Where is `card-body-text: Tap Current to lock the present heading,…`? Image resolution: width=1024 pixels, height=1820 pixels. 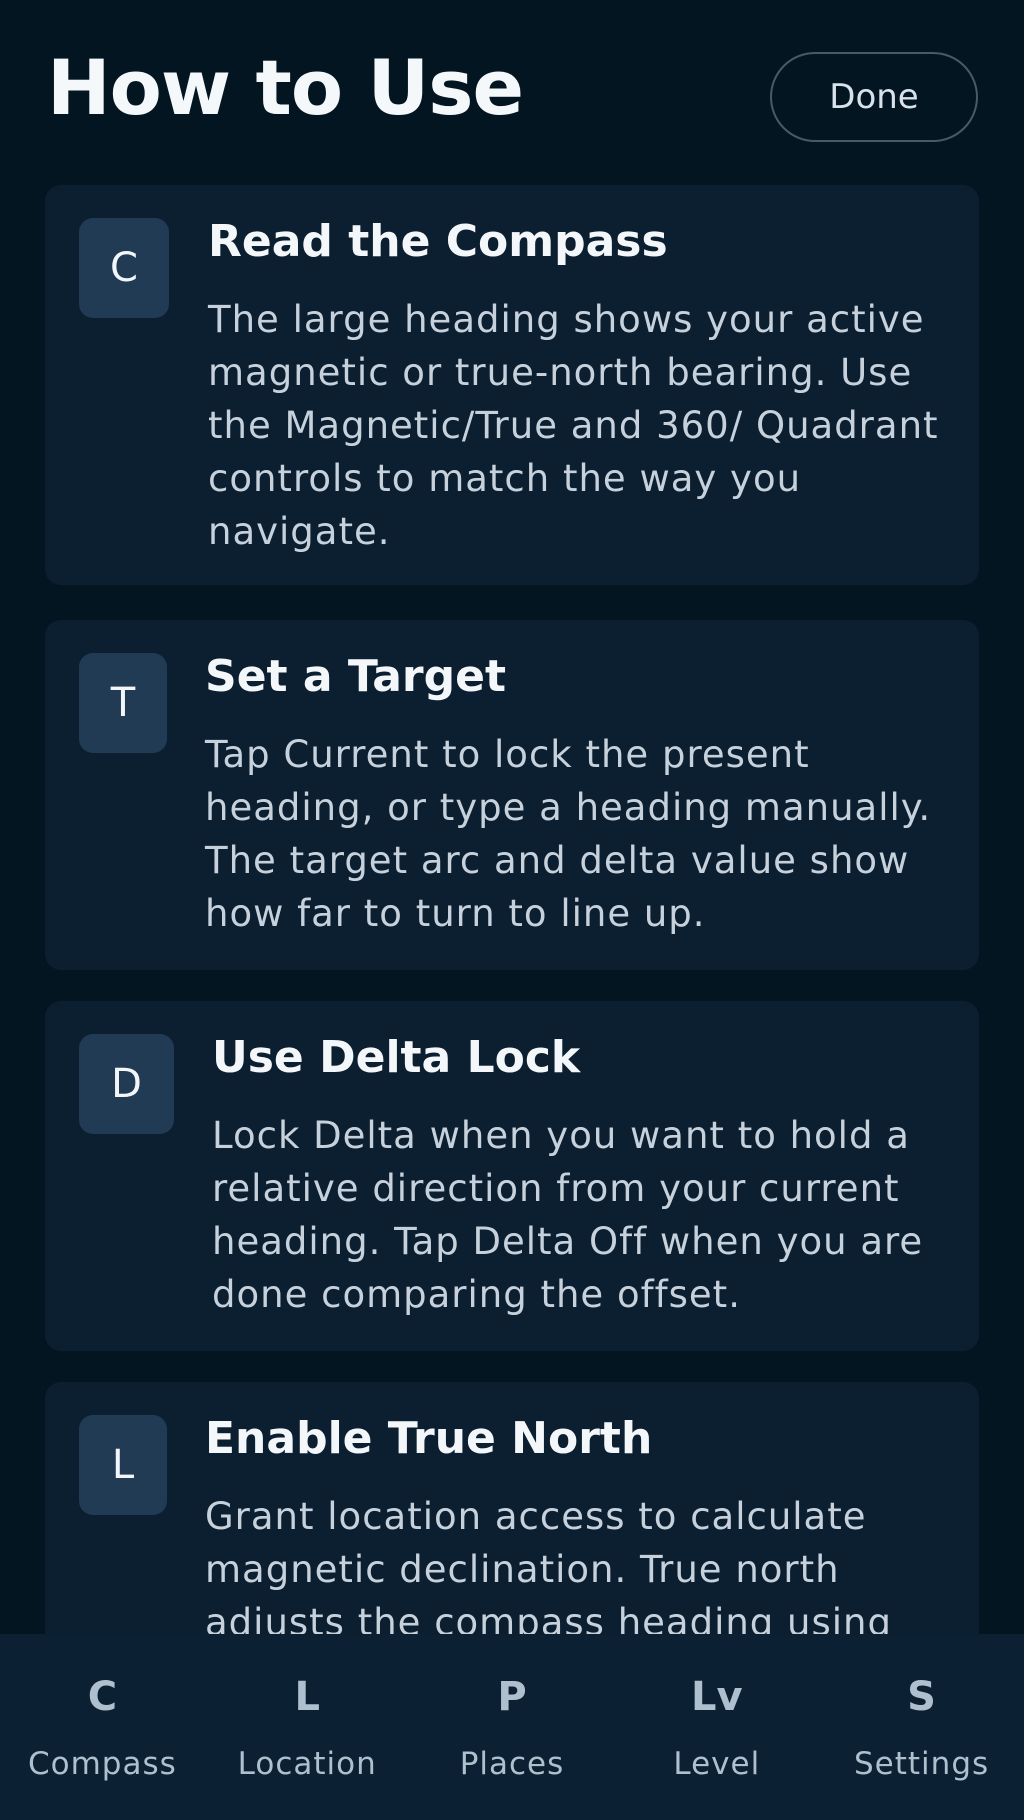
card-body-text: Tap Current to lock the present heading,… is located at coordinates (568, 834).